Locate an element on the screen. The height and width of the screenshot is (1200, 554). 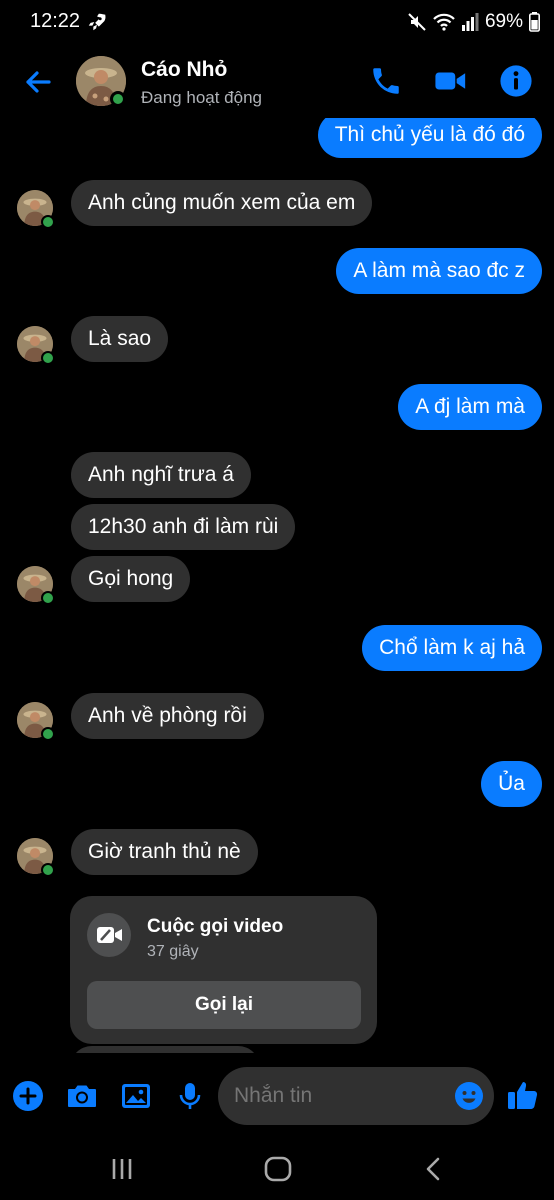
status-bar: 12:22 69% is located at coordinates (277, 22).